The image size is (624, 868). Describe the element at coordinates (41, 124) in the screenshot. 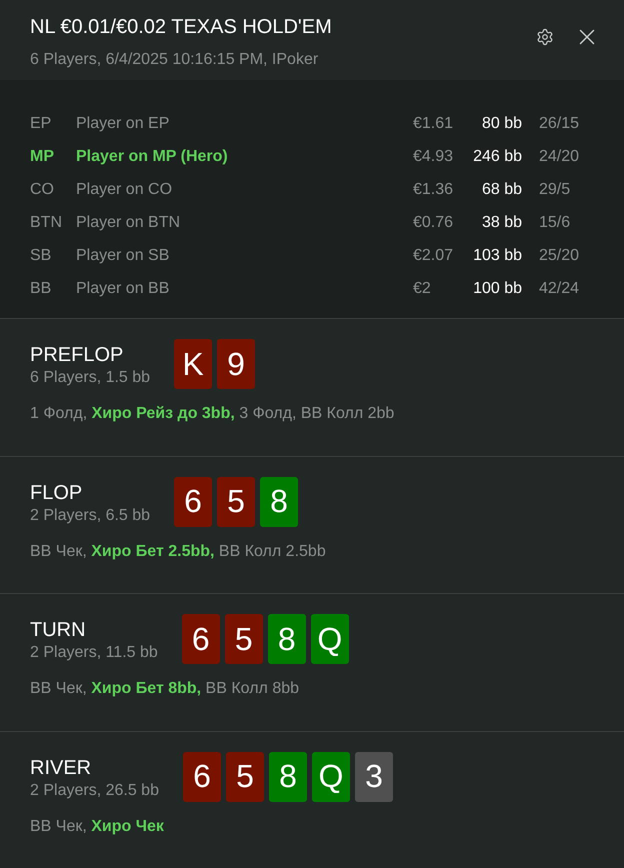

I see `player-position: EP` at that location.